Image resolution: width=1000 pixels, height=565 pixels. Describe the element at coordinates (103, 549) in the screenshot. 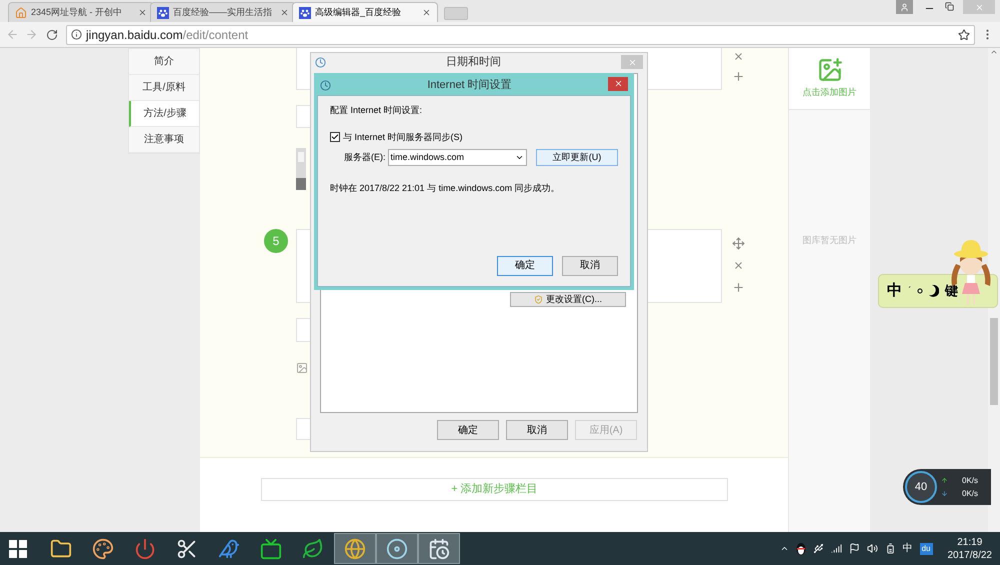

I see `palette-icon` at that location.